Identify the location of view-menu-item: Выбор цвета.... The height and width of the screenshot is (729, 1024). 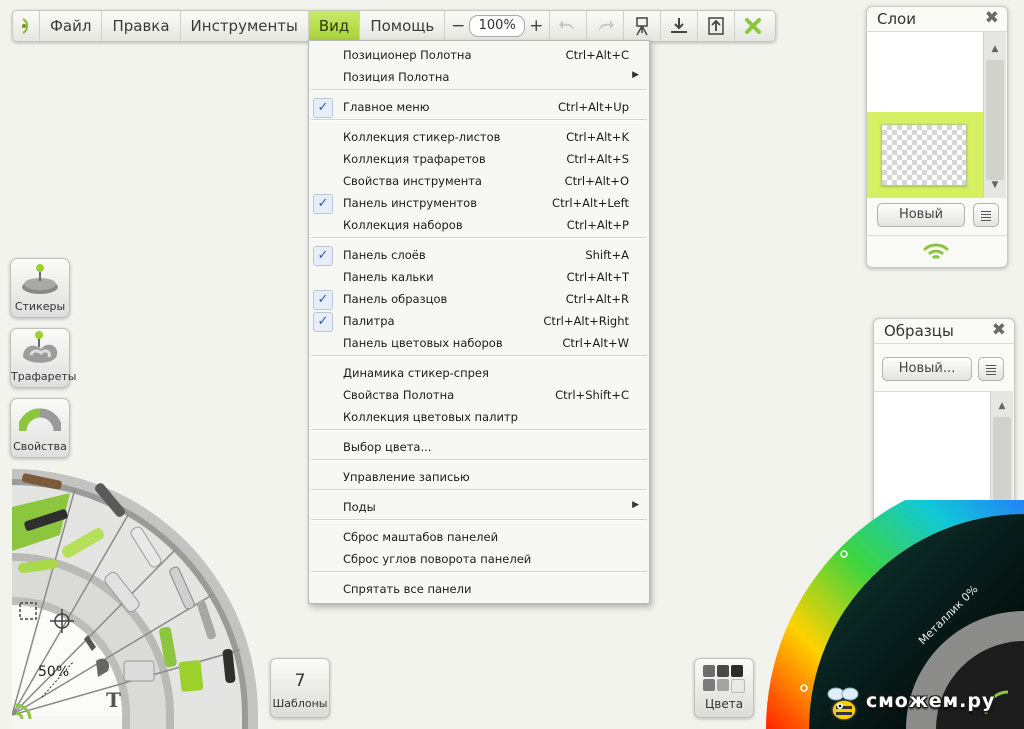
(479, 447).